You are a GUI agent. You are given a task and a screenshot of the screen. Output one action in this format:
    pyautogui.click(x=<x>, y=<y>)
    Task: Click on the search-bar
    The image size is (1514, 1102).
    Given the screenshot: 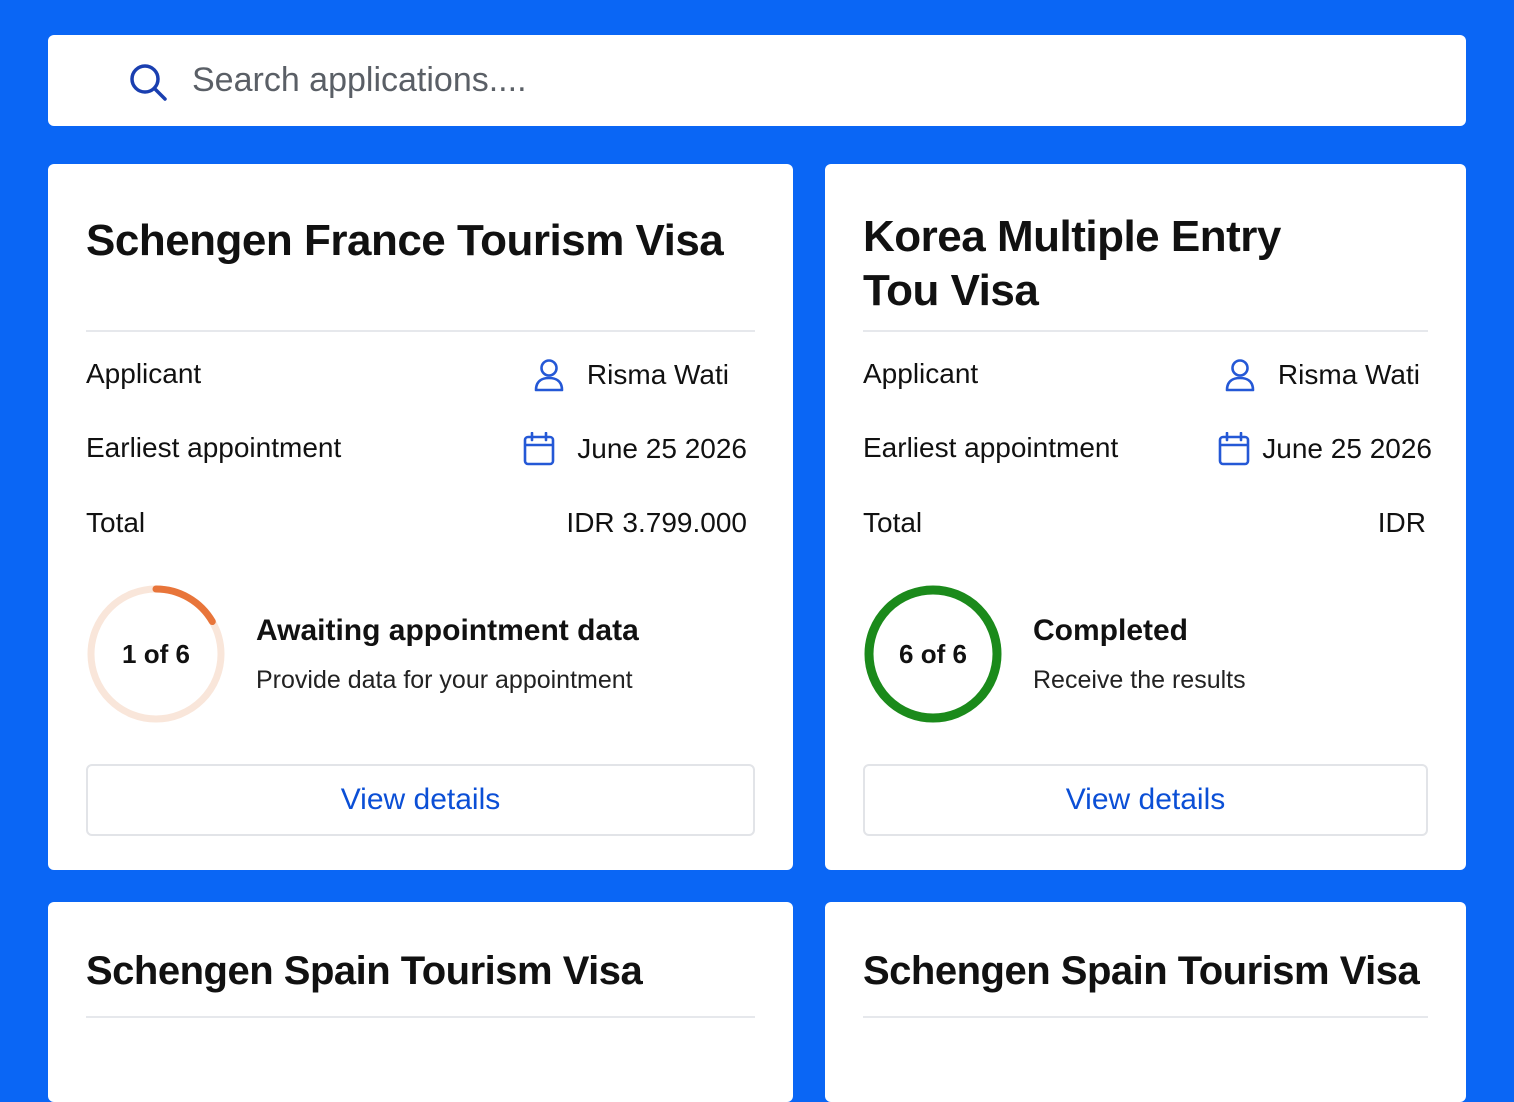 What is the action you would take?
    pyautogui.click(x=757, y=80)
    